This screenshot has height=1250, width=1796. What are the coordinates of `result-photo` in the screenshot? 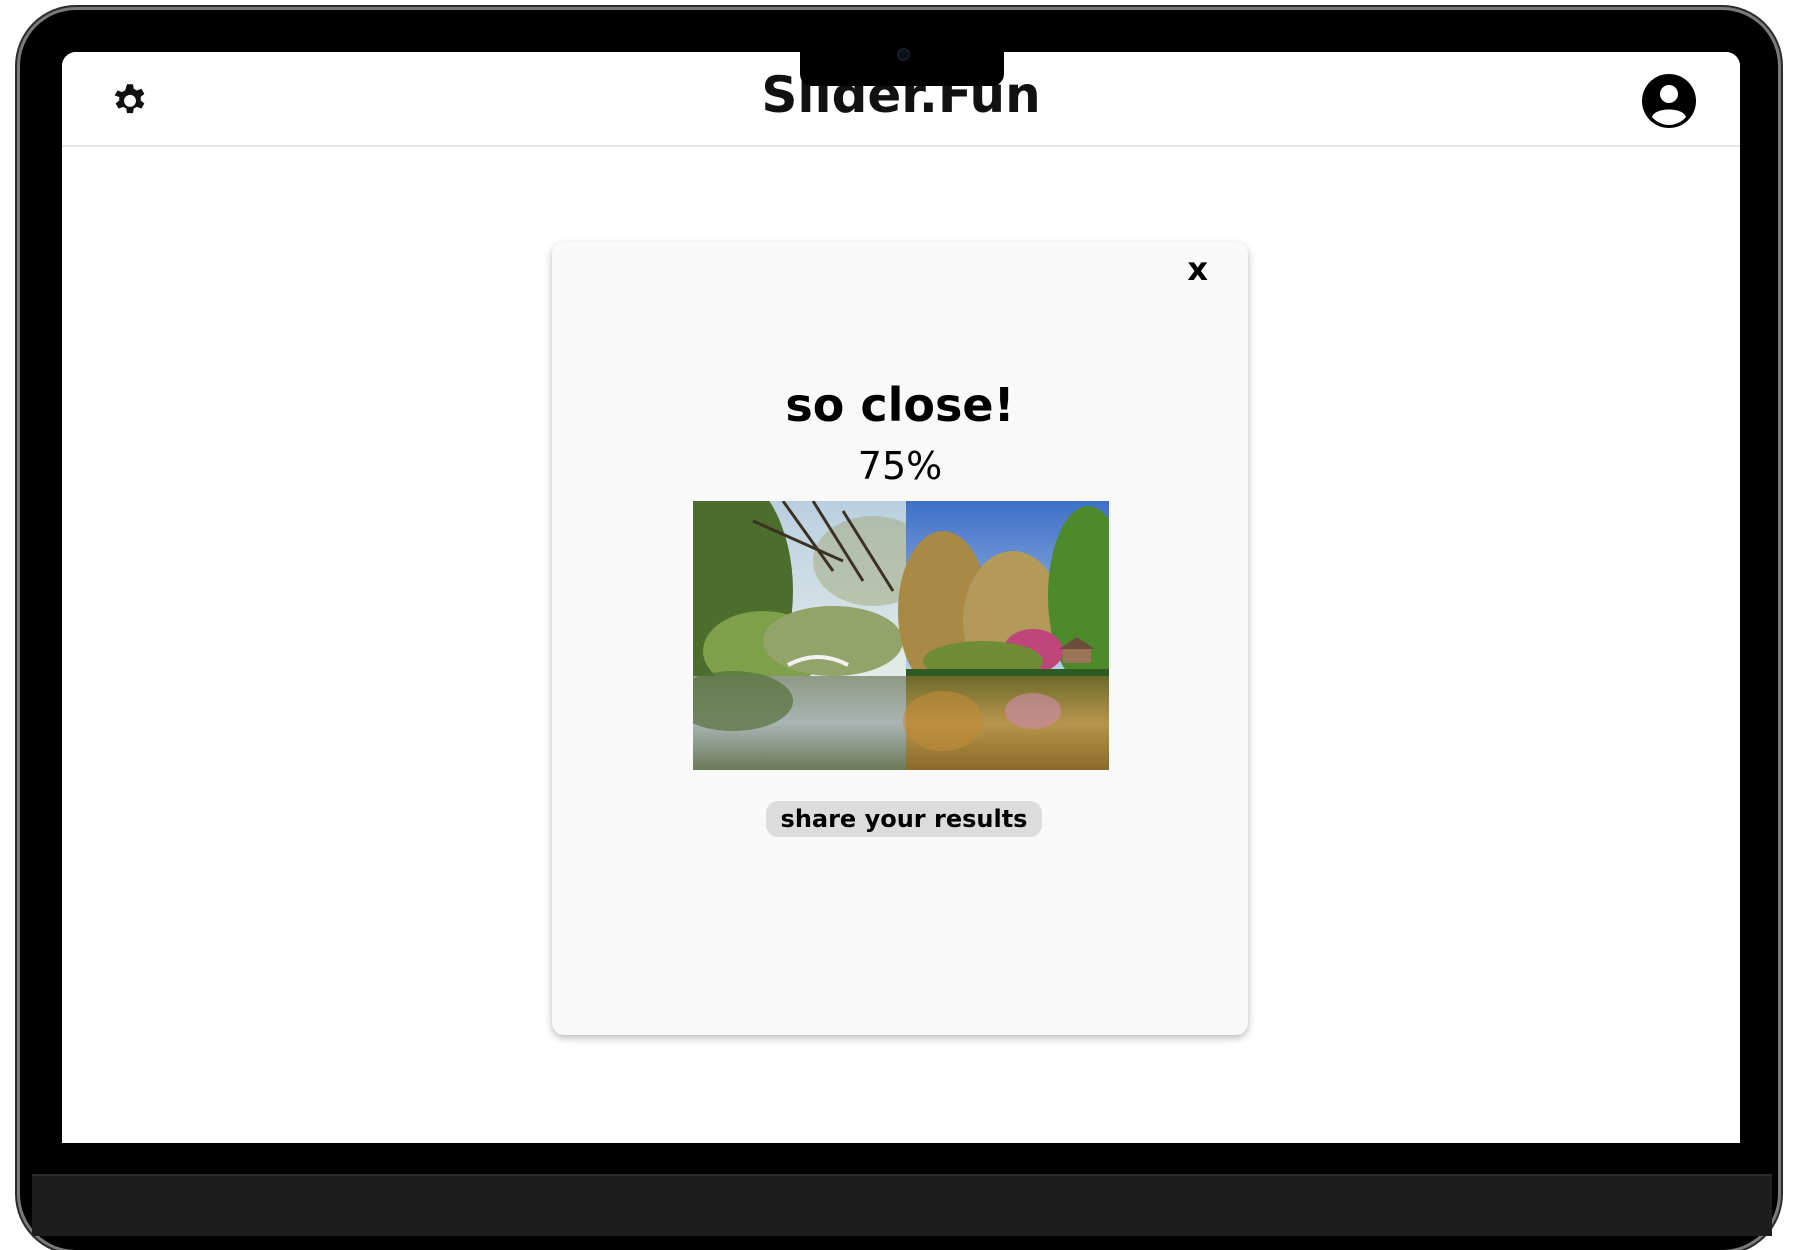 It's located at (901, 635).